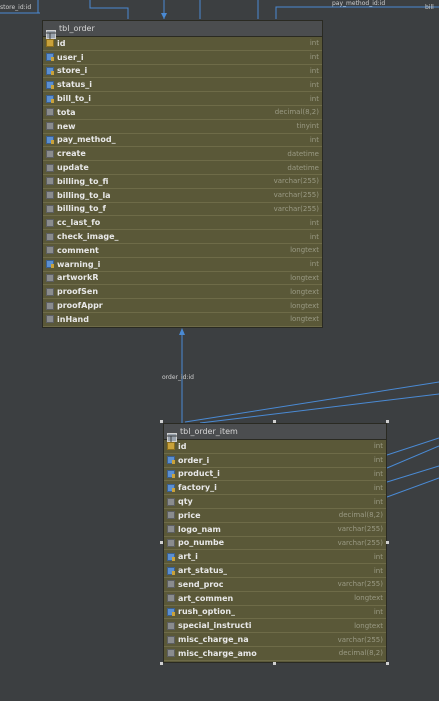  I want to click on column-row: product_i int, so click(275, 475).